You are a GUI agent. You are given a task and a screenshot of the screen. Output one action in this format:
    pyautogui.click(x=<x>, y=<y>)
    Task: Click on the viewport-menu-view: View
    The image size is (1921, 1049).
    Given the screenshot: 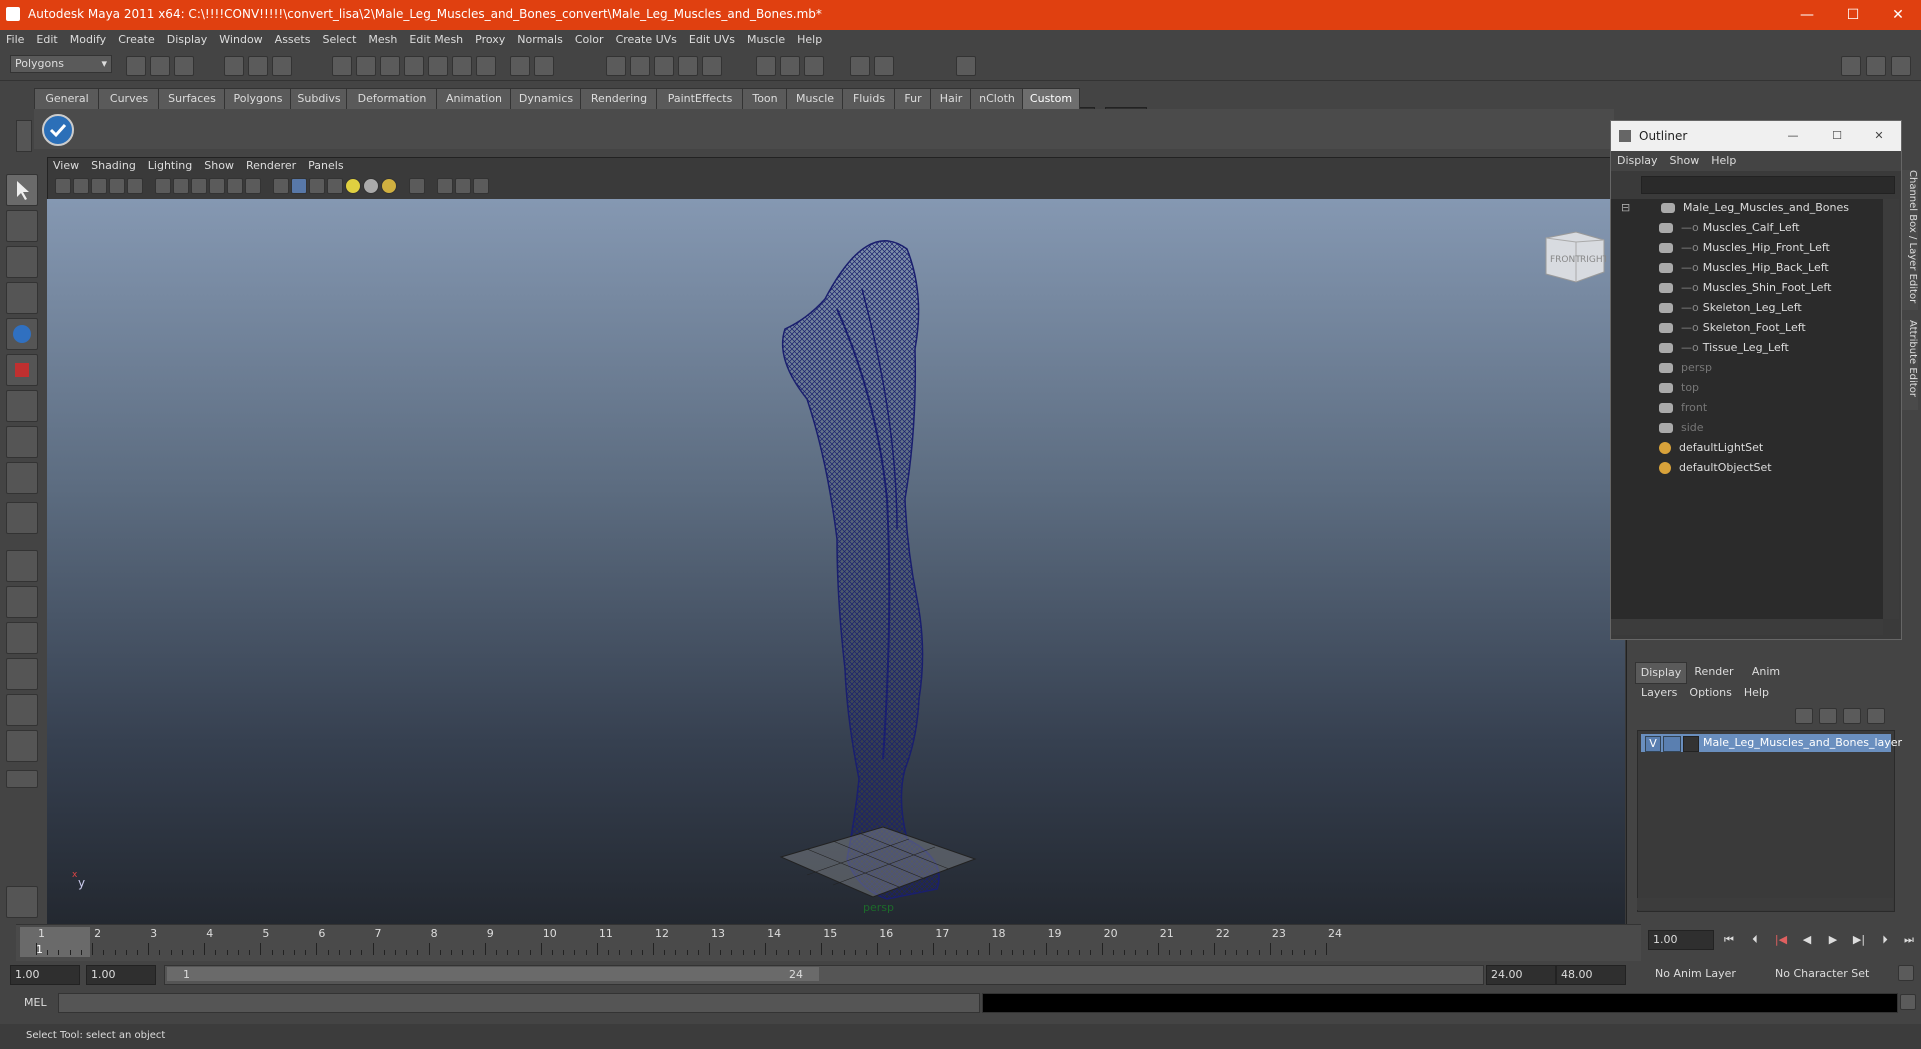 What is the action you would take?
    pyautogui.click(x=66, y=165)
    